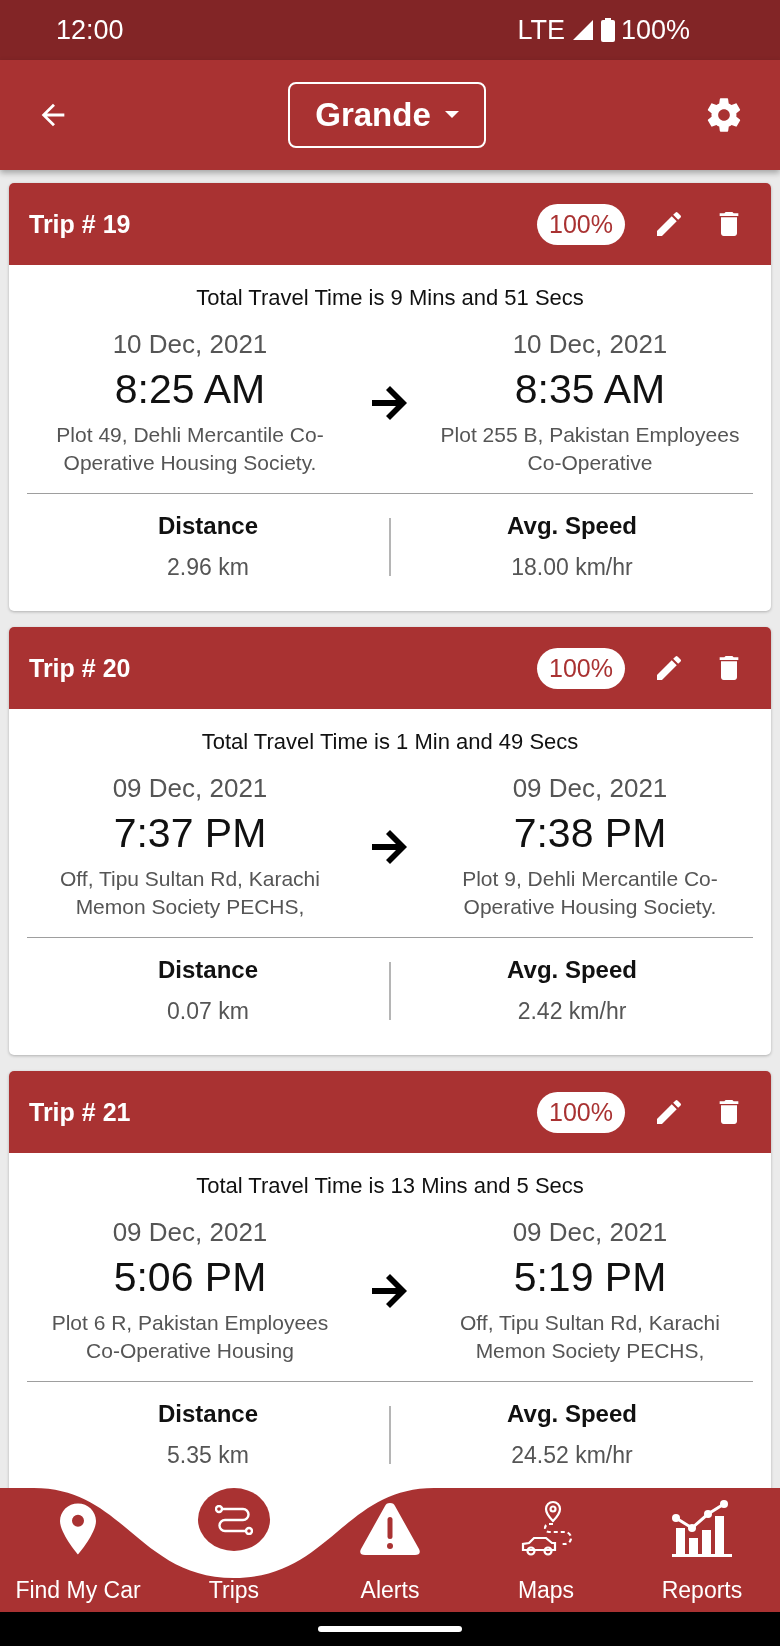 The height and width of the screenshot is (1646, 780). I want to click on end-address: Plot 255 B, Pakistan Employees Co-Operative, so click(590, 449).